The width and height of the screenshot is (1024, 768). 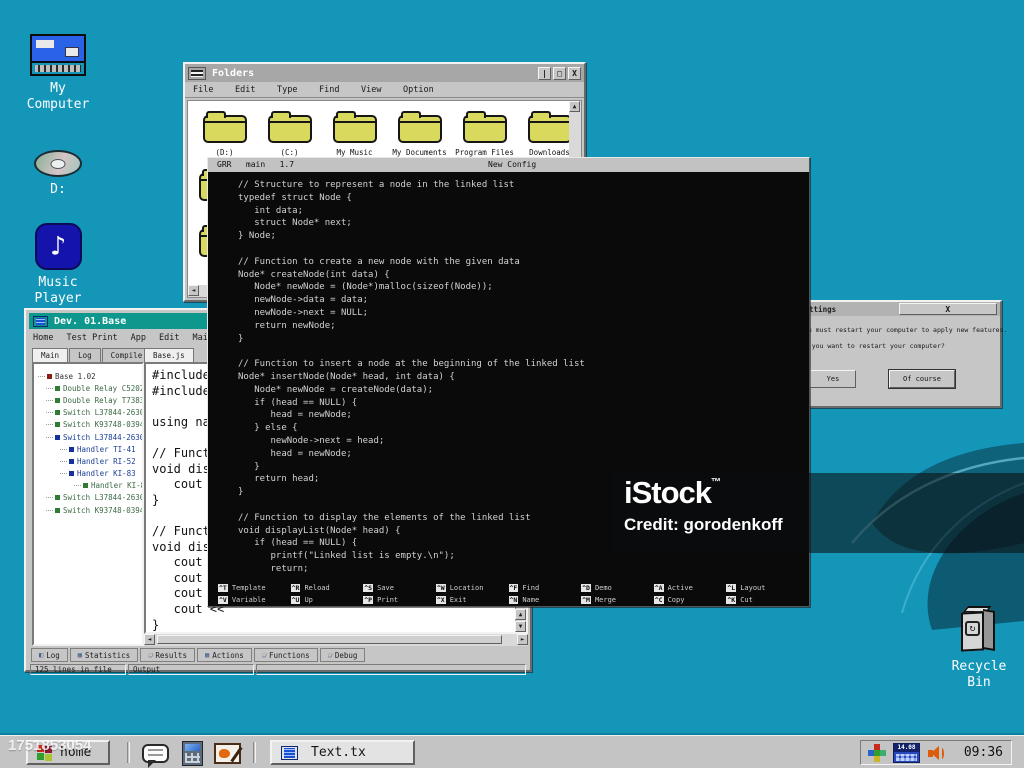 What do you see at coordinates (303, 300) in the screenshot?
I see `terminal-code-line: newNode->data = data;` at bounding box center [303, 300].